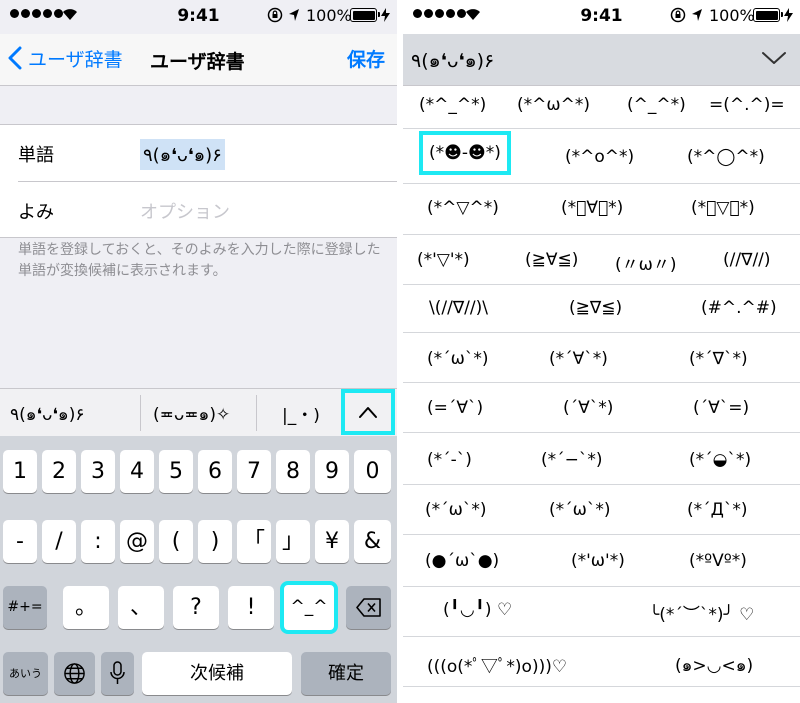 This screenshot has width=800, height=703. I want to click on kaomoji-item: (*´−`*), so click(572, 460).